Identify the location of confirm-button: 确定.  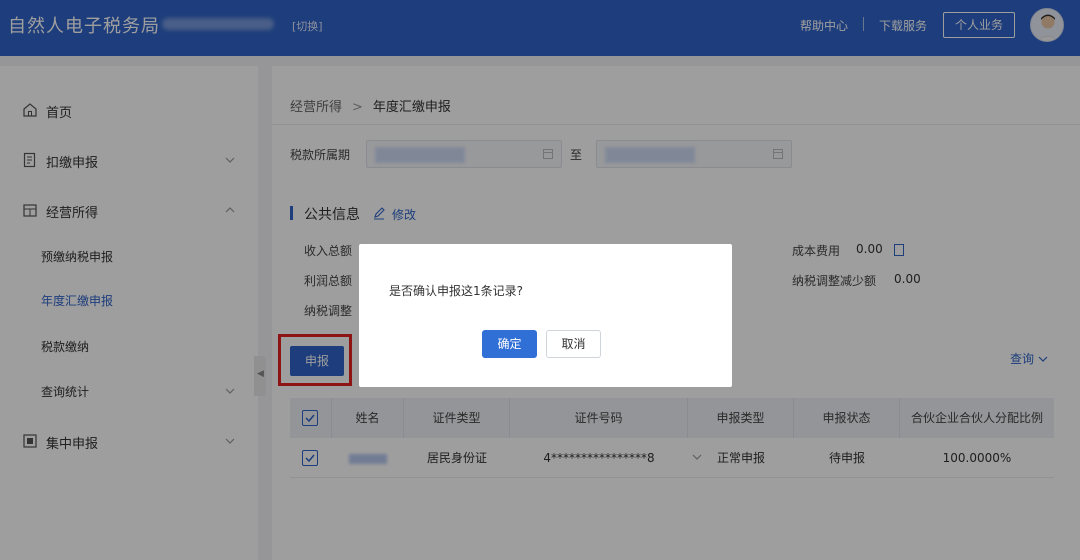
(509, 344).